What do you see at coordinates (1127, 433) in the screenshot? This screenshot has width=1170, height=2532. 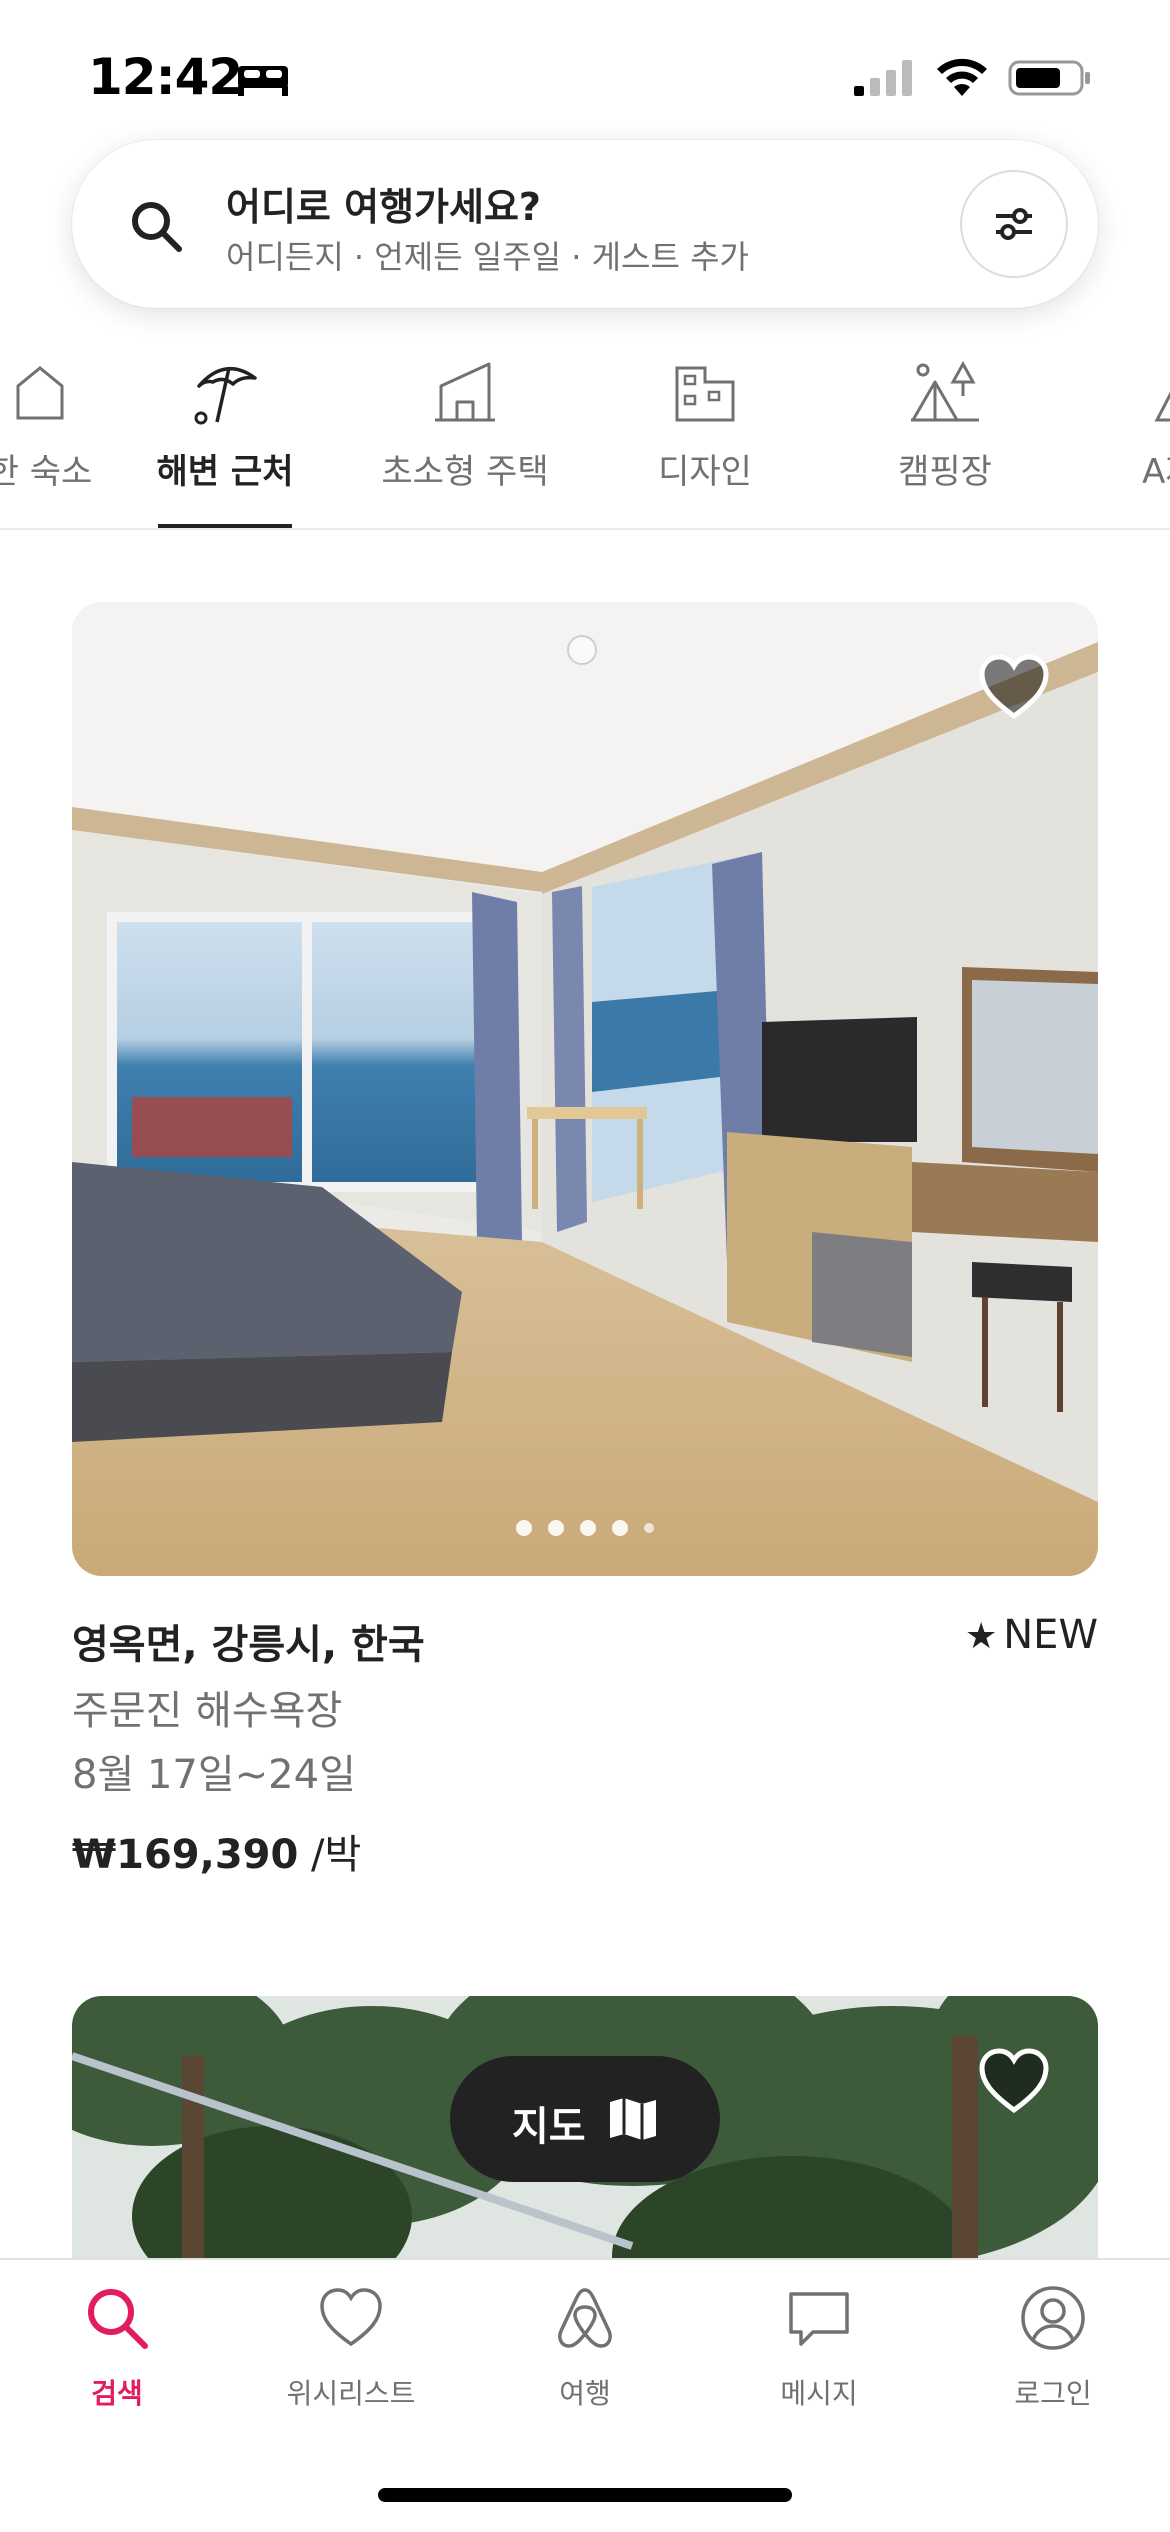 I see `category-a-frame: A자형` at bounding box center [1127, 433].